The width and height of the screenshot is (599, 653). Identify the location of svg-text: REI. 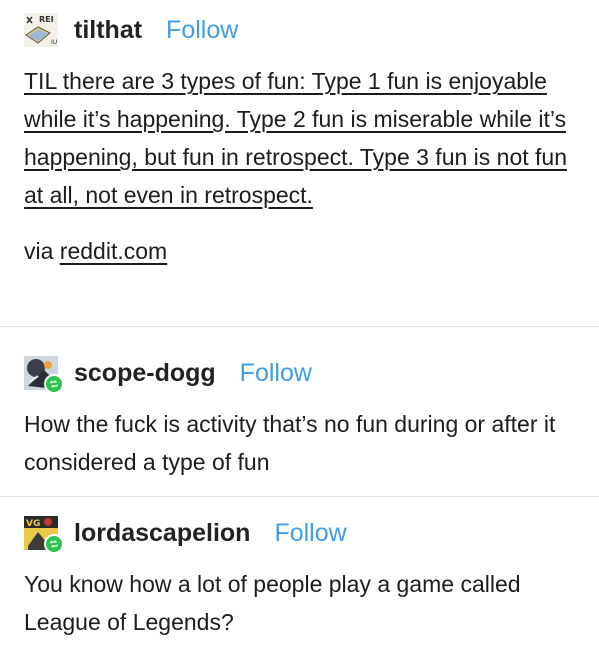
(46, 19).